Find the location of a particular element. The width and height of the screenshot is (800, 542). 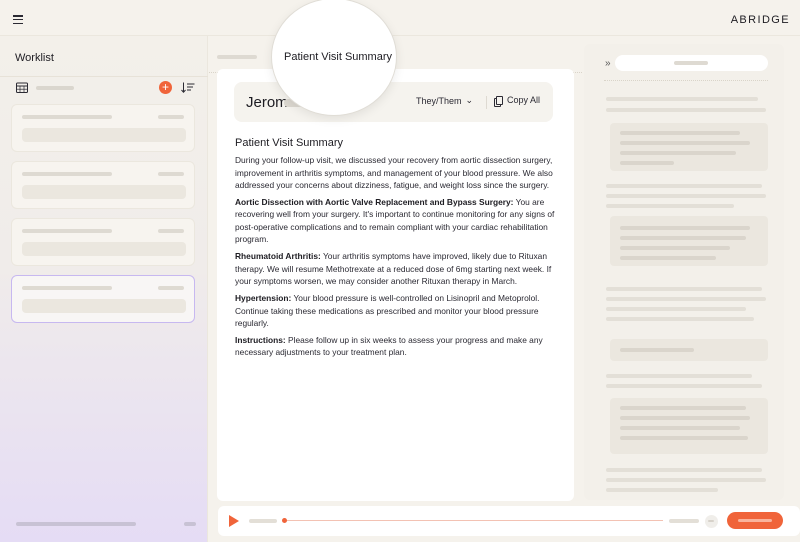

expand-icon: » is located at coordinates (608, 63).